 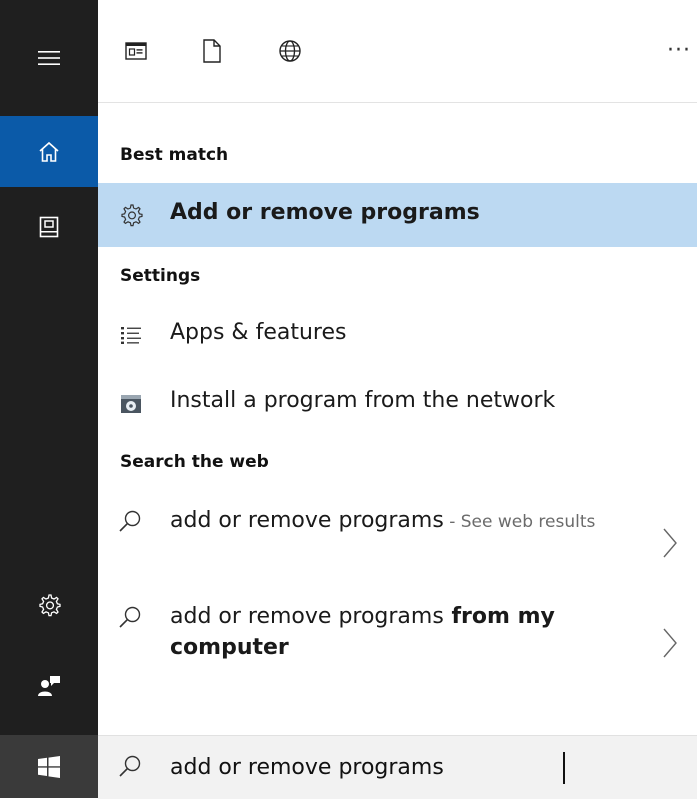 I want to click on documents-filter-button, so click(x=212, y=51).